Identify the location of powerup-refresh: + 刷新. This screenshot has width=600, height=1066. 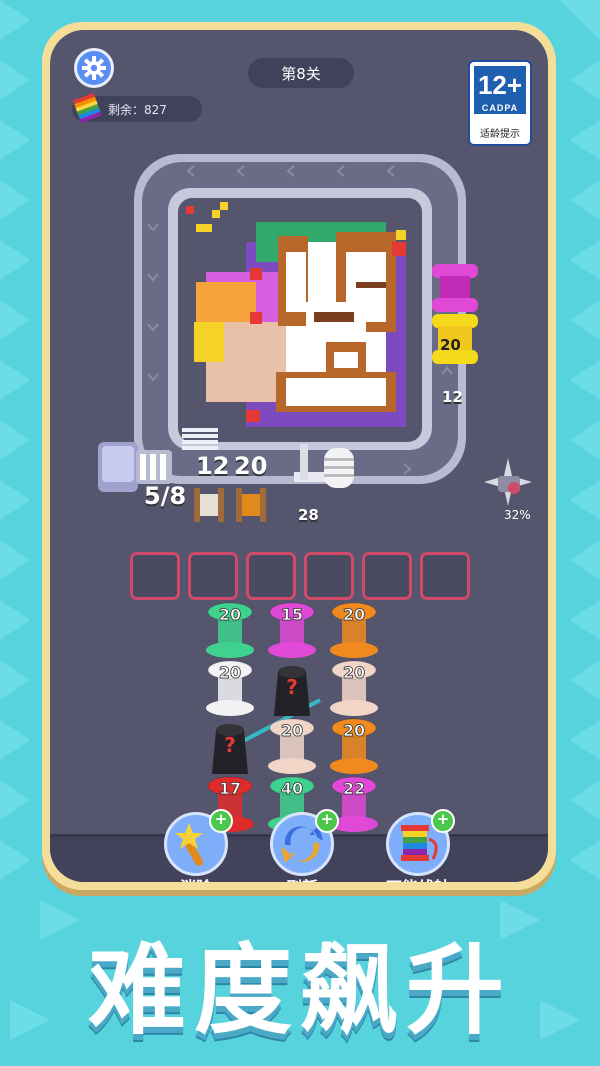
(302, 845).